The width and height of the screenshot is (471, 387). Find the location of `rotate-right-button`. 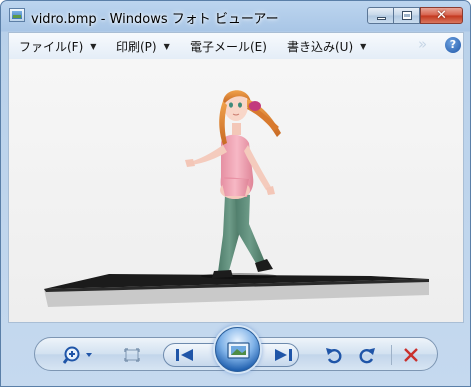

rotate-right-button is located at coordinates (367, 355).